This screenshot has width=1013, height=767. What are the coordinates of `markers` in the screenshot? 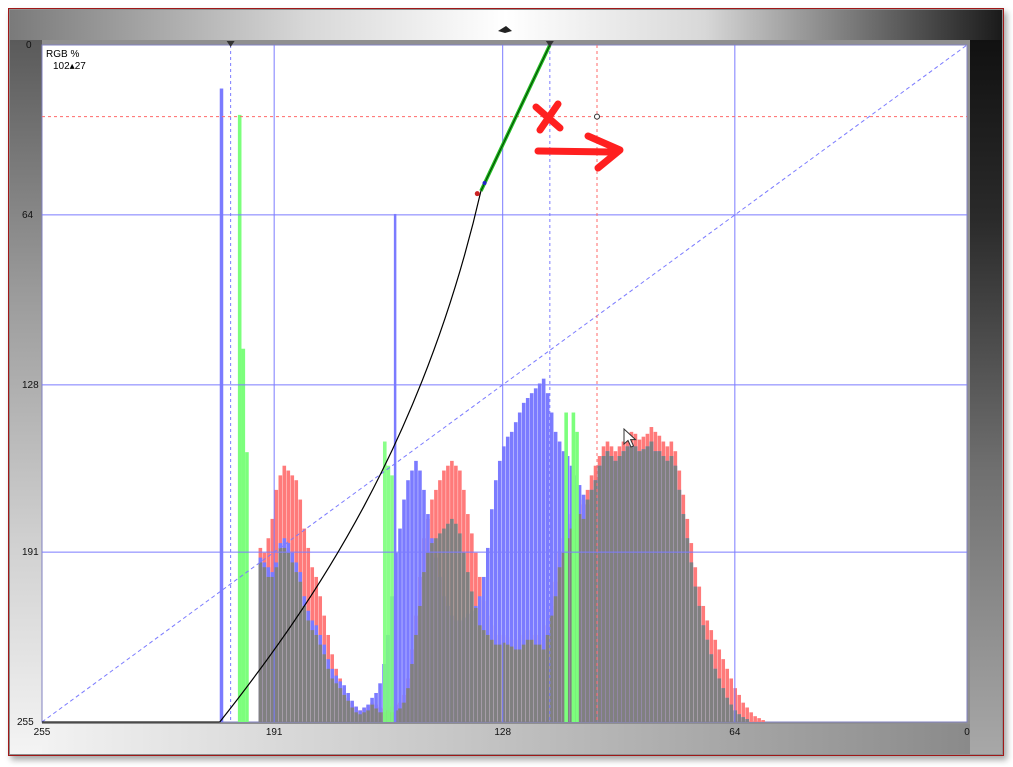 It's located at (390, 36).